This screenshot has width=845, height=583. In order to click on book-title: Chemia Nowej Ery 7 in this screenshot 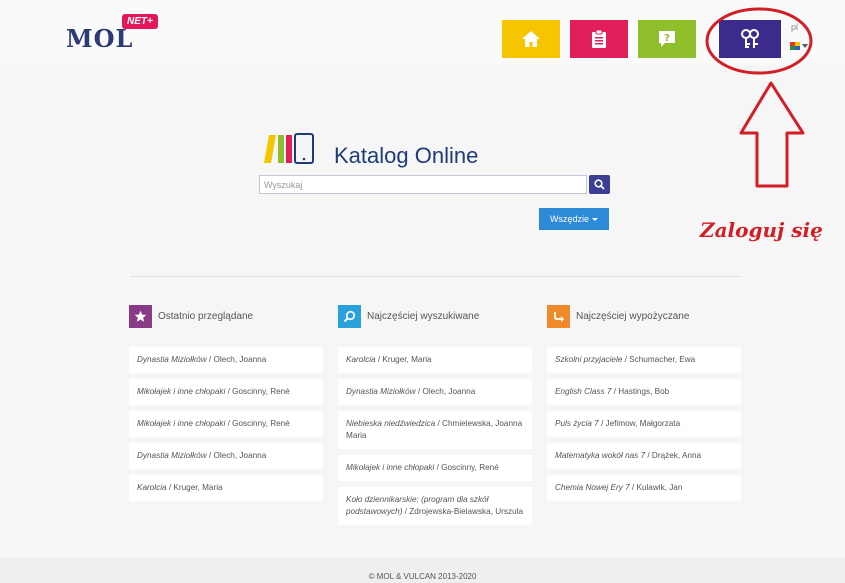, I will do `click(592, 487)`.